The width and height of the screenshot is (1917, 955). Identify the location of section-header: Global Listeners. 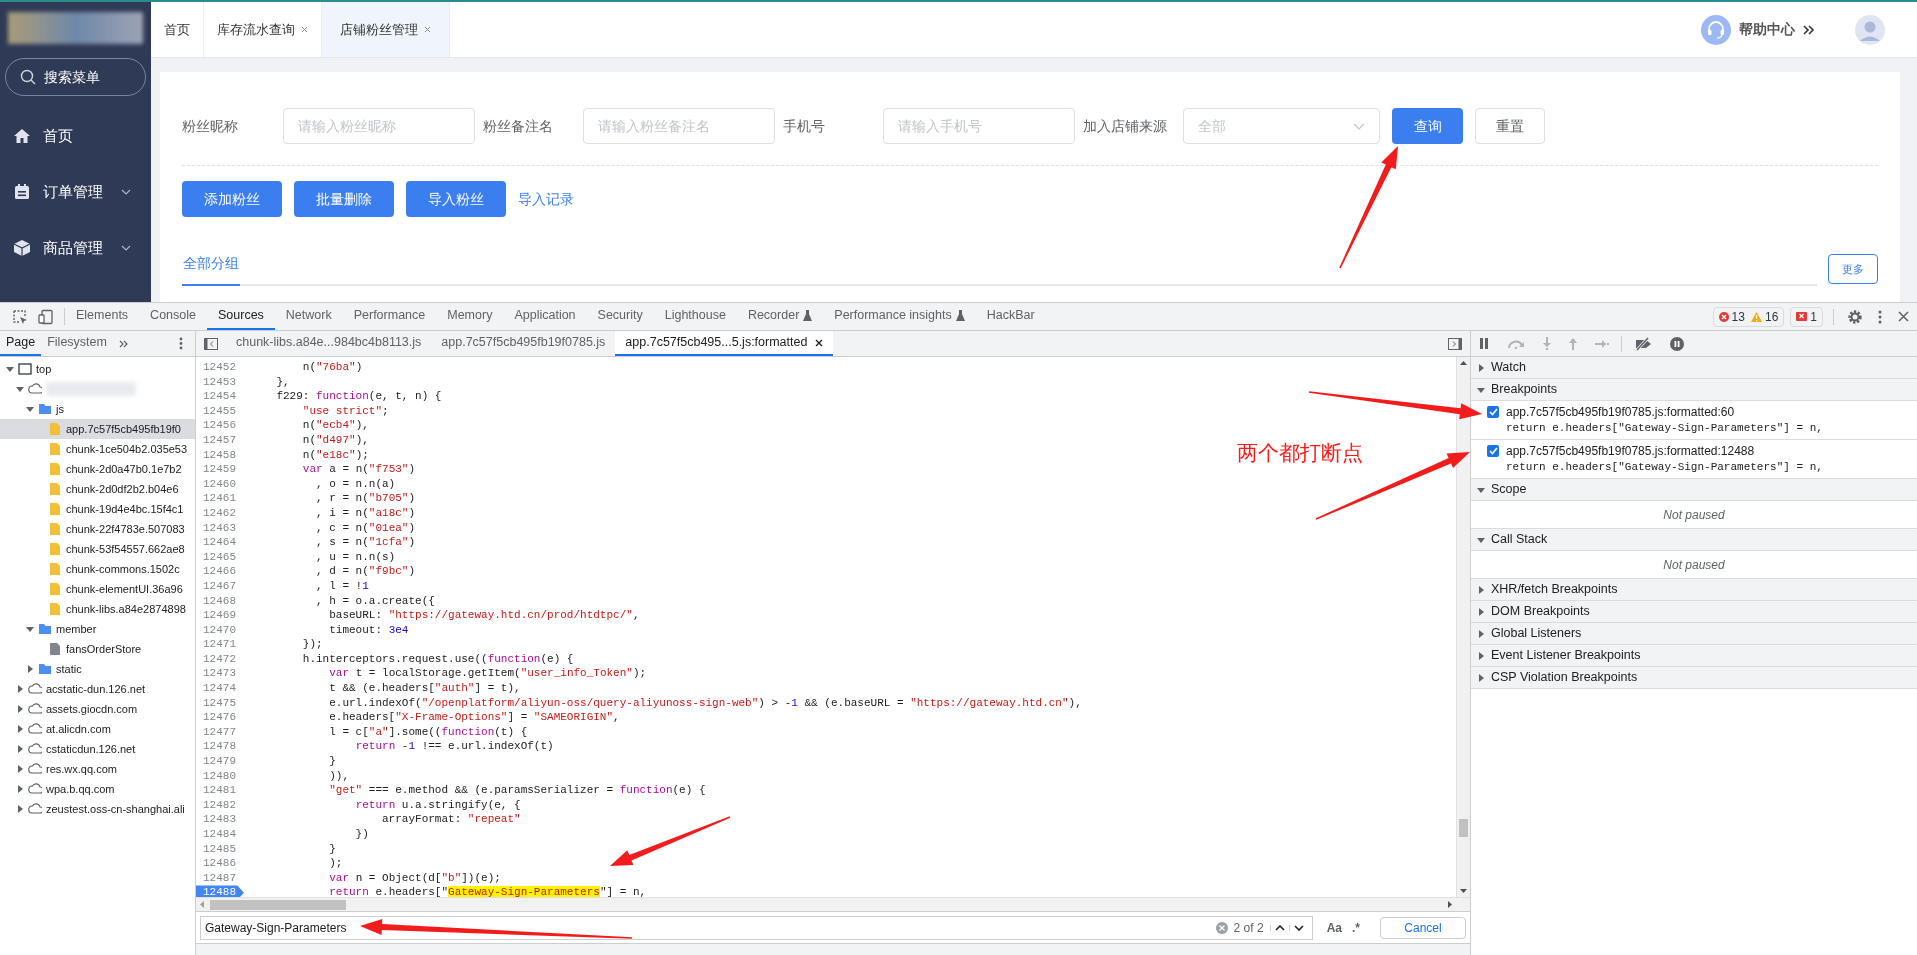
(1694, 634).